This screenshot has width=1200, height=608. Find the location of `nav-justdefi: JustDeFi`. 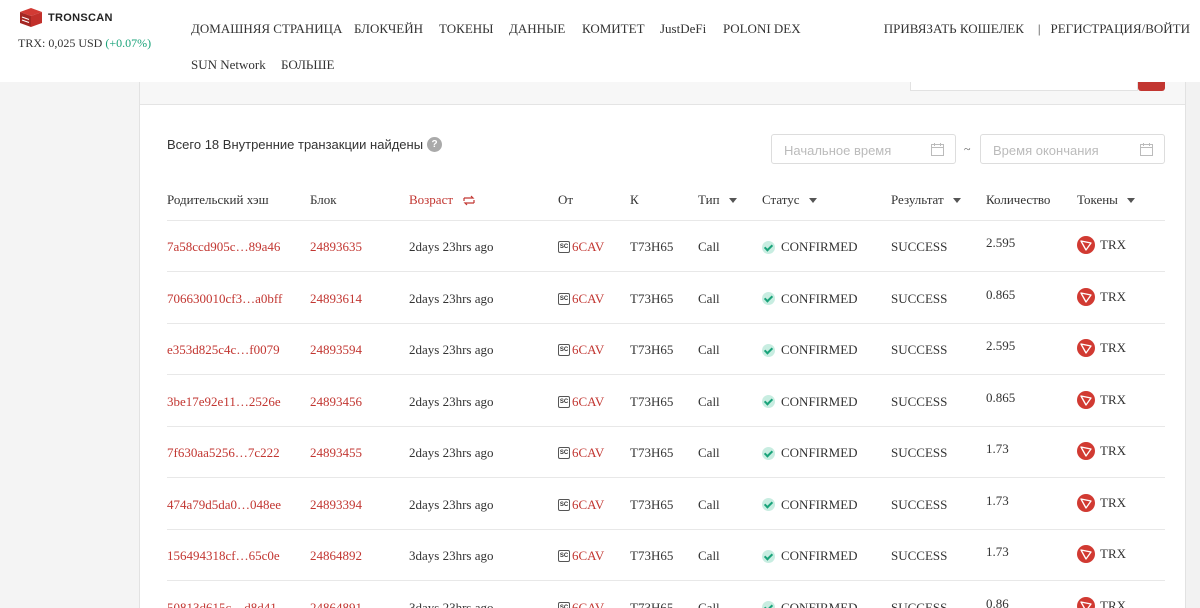

nav-justdefi: JustDeFi is located at coordinates (683, 29).